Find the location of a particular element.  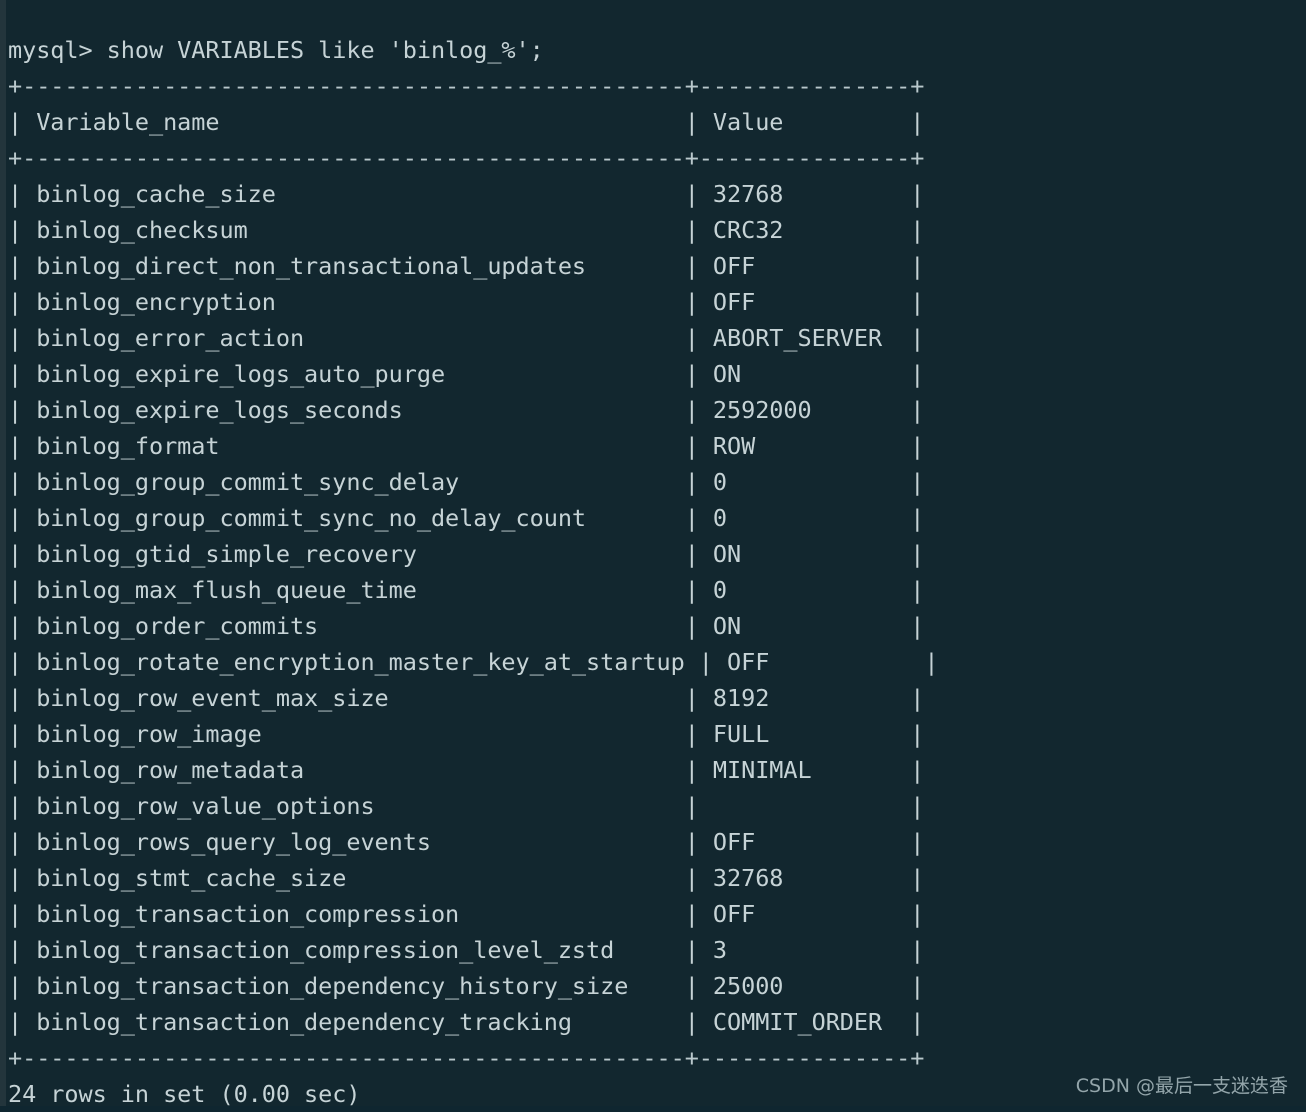

table-row: | binlog_stmt_cache_size | 32768 | is located at coordinates (466, 877).